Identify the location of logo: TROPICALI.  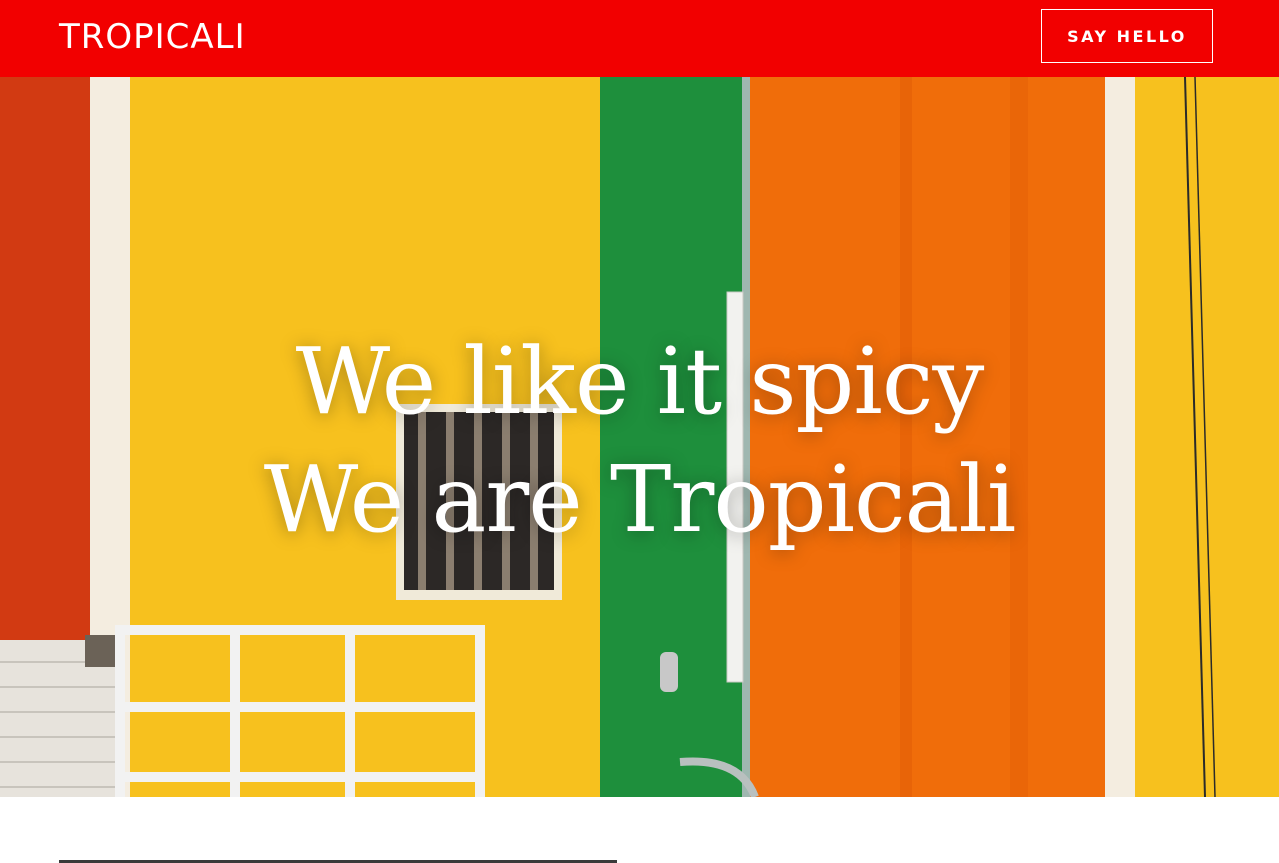
(152, 37).